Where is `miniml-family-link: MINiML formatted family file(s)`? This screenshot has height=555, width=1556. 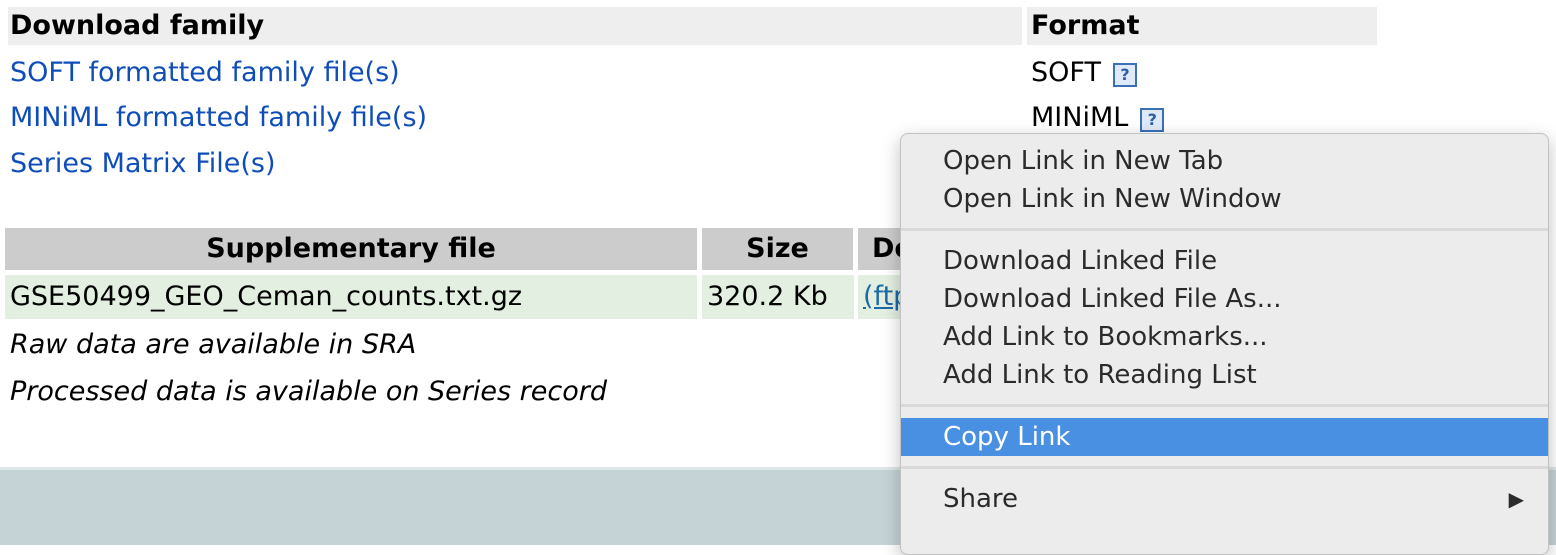 miniml-family-link: MINiML formatted family file(s) is located at coordinates (218, 118).